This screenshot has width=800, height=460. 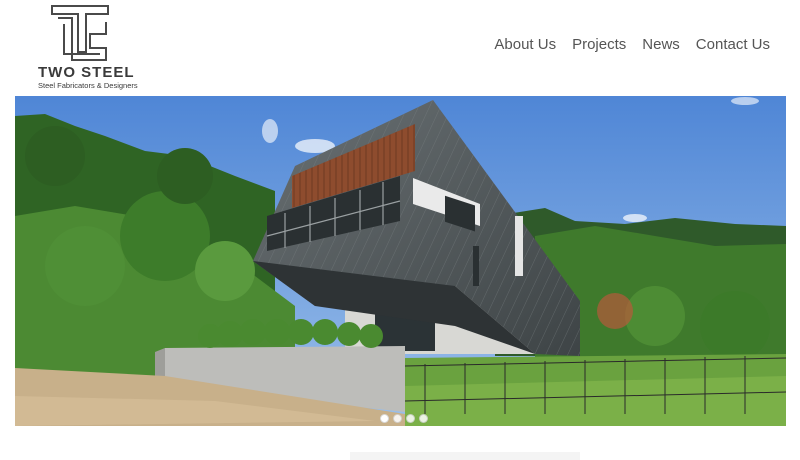 What do you see at coordinates (525, 44) in the screenshot?
I see `nav-about-us: About Us` at bounding box center [525, 44].